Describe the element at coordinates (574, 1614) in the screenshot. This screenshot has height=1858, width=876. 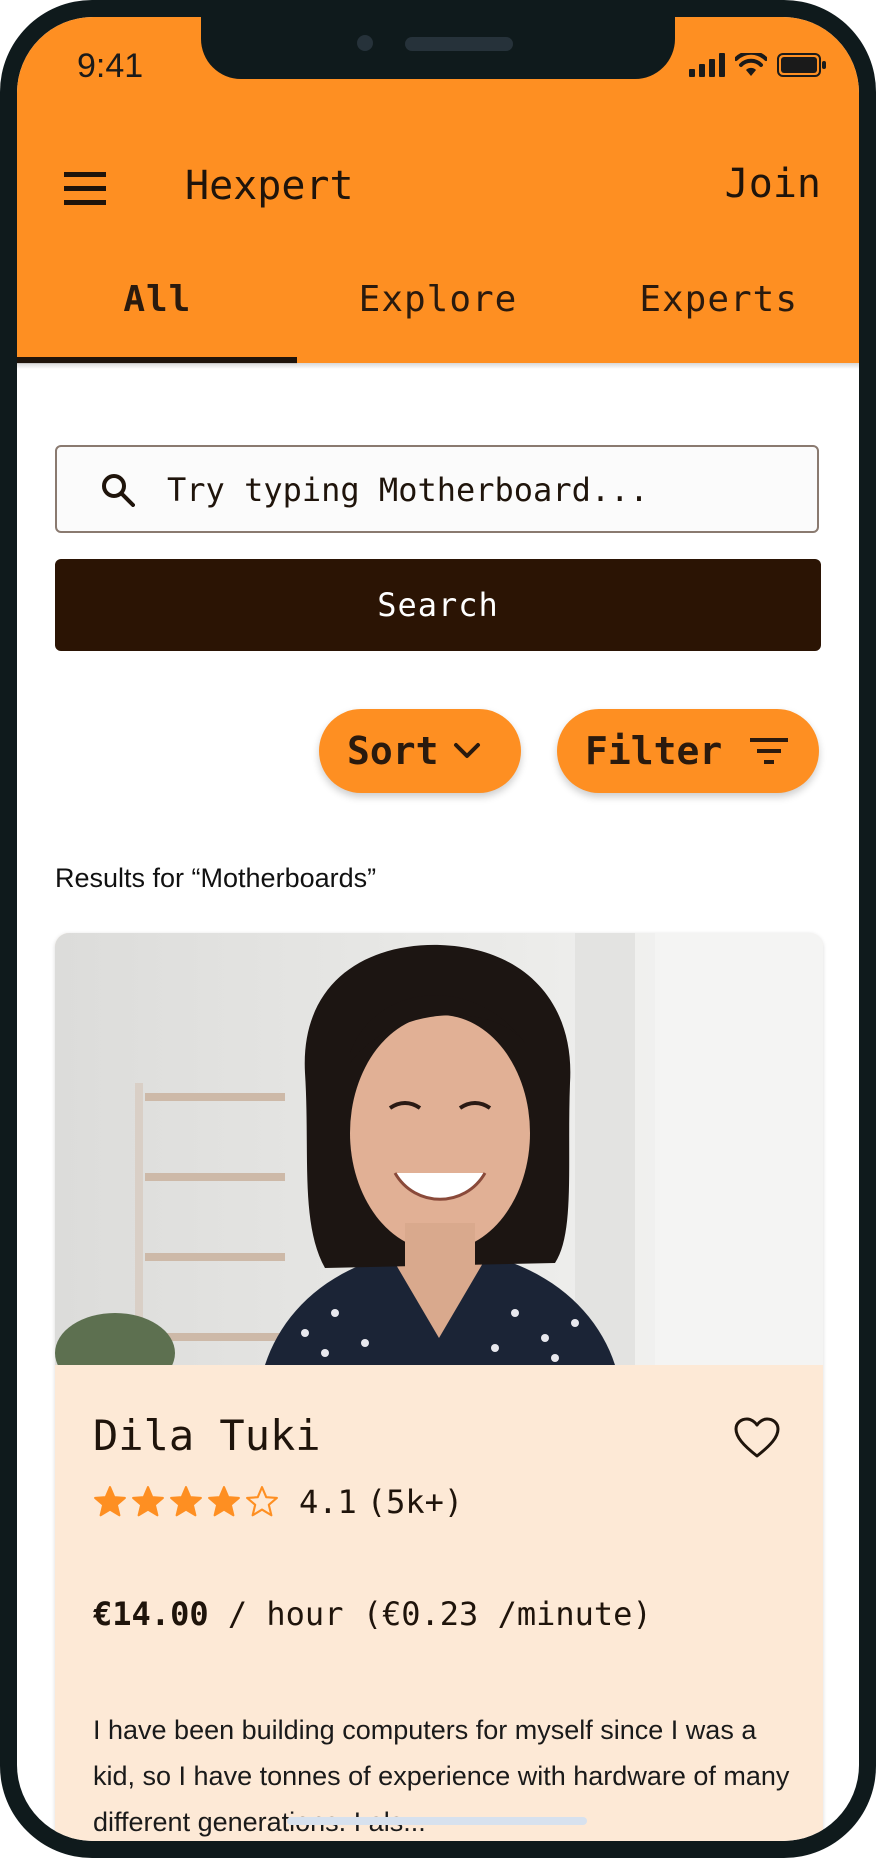
I see `price-minute-unit: /minute)` at that location.